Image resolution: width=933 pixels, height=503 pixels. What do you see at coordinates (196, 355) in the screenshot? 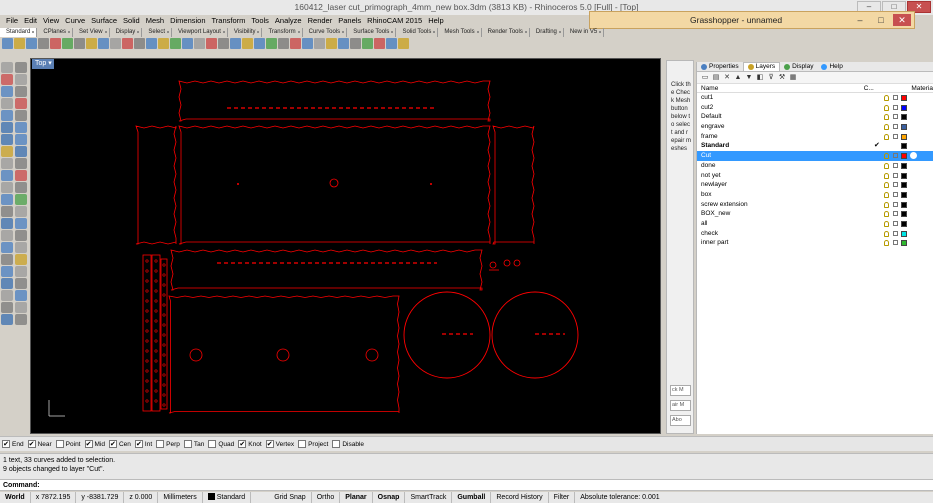
I see `bottom-panel-hole` at bounding box center [196, 355].